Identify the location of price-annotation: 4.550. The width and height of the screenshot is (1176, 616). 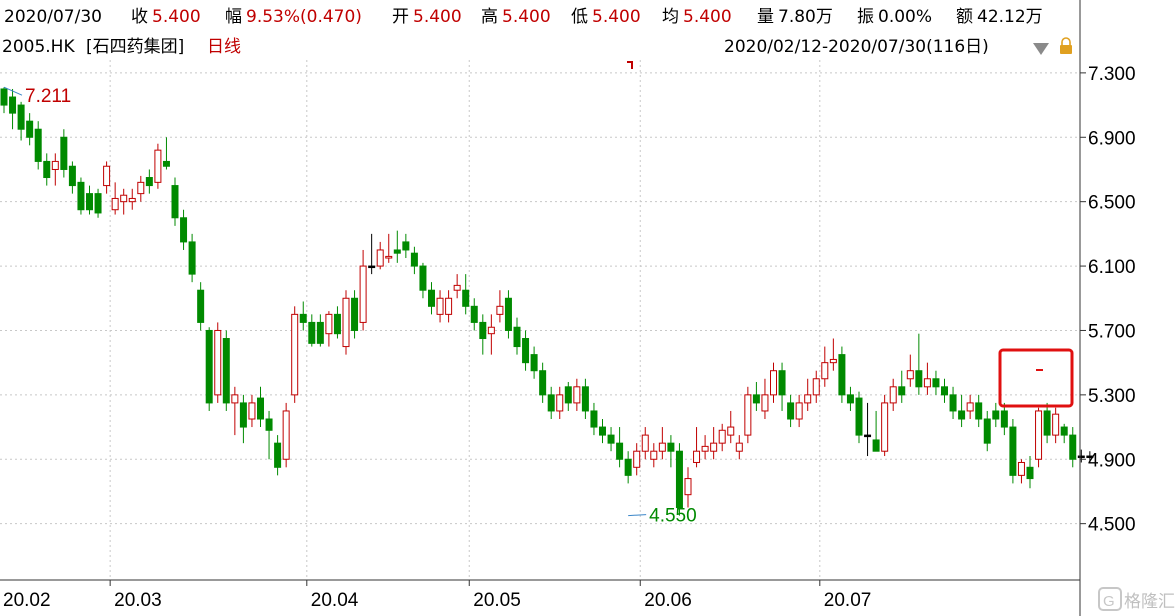
(662, 516).